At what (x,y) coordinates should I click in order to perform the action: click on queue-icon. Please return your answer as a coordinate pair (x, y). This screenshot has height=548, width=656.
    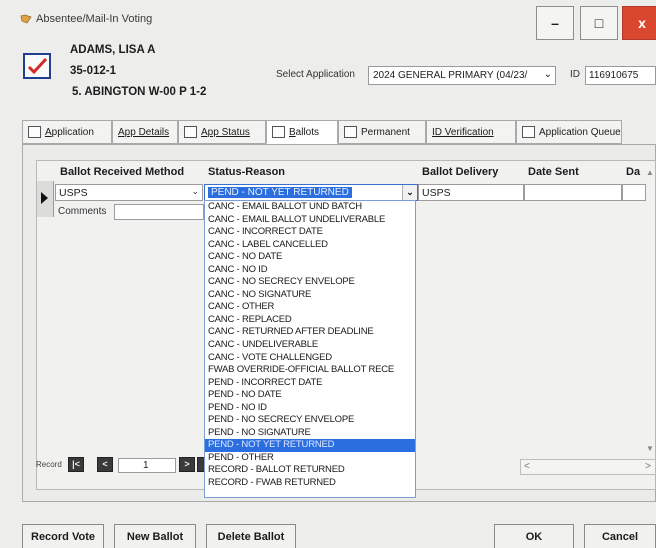
    Looking at the image, I should click on (528, 132).